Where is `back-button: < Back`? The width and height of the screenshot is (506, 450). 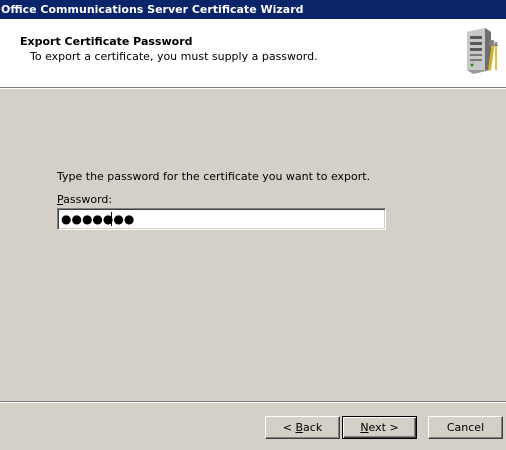
back-button: < Back is located at coordinates (302, 427).